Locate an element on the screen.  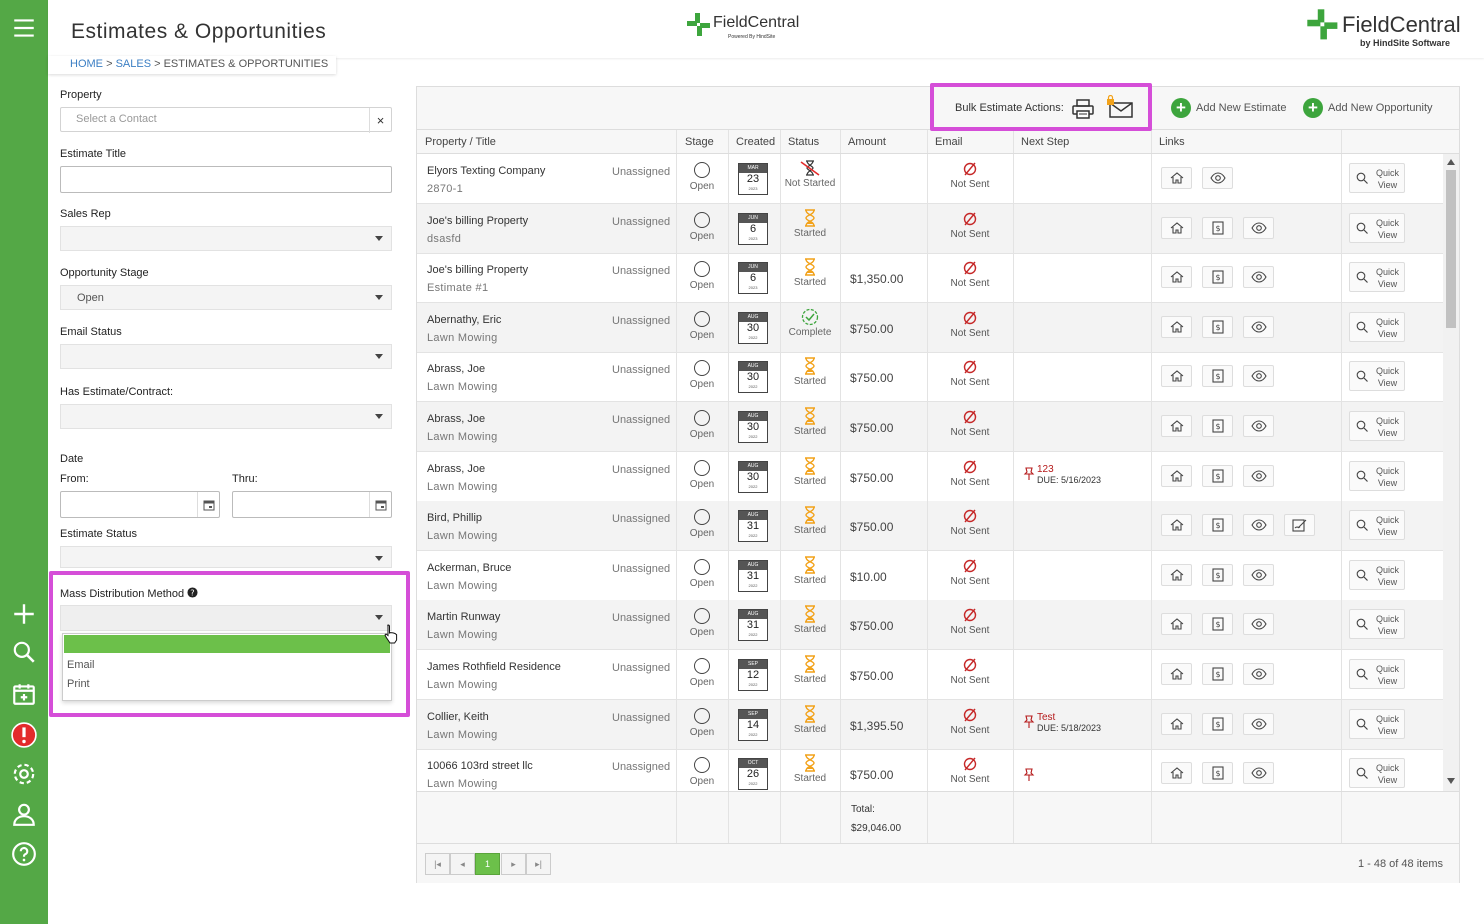
col-next-step: Next Step is located at coordinates (1045, 142).